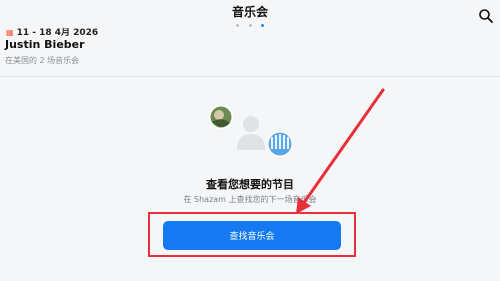 Image resolution: width=500 pixels, height=281 pixels. What do you see at coordinates (250, 199) in the screenshot?
I see `empty-state-subtitle: 在 Shazam 上查找您的下一场音乐会` at bounding box center [250, 199].